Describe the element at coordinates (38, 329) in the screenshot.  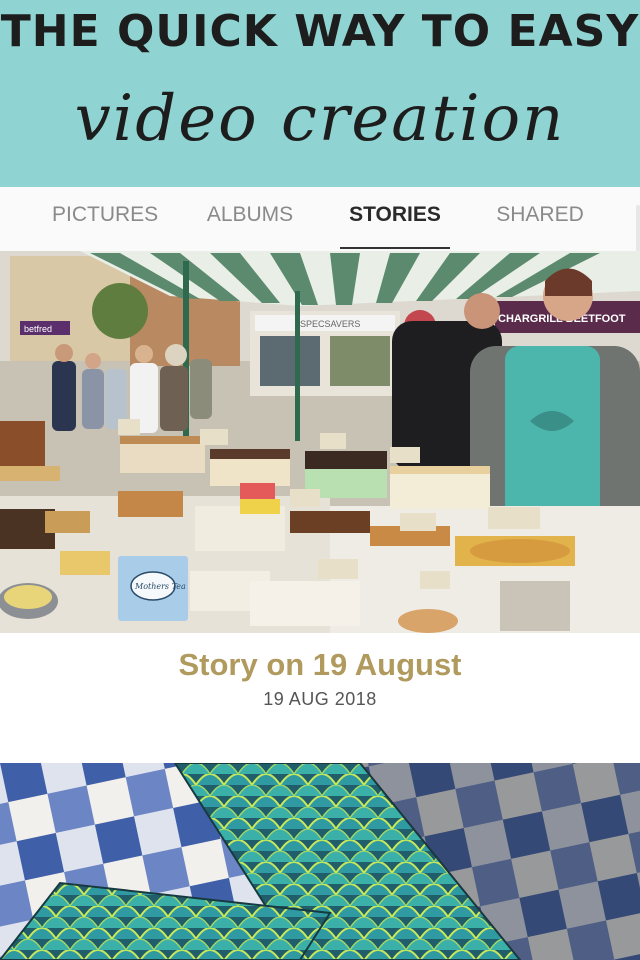
I see `shop-sign-left: betfred` at that location.